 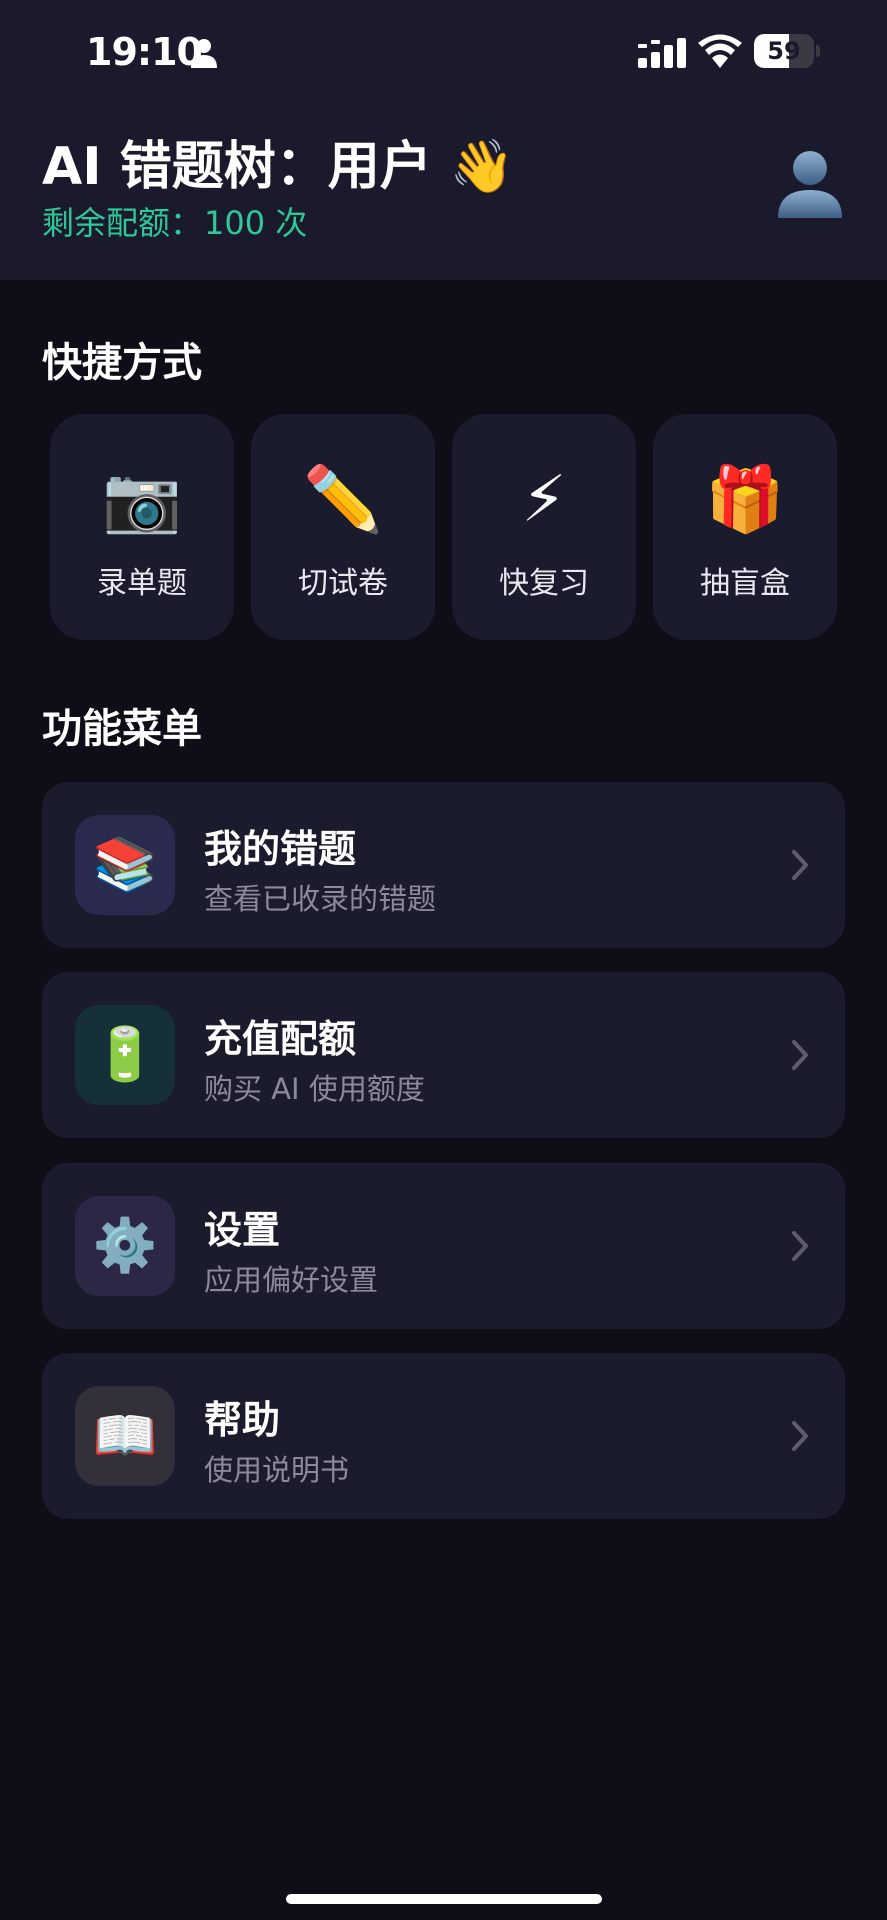 I want to click on menu-item-title: 我的错题, so click(x=280, y=849).